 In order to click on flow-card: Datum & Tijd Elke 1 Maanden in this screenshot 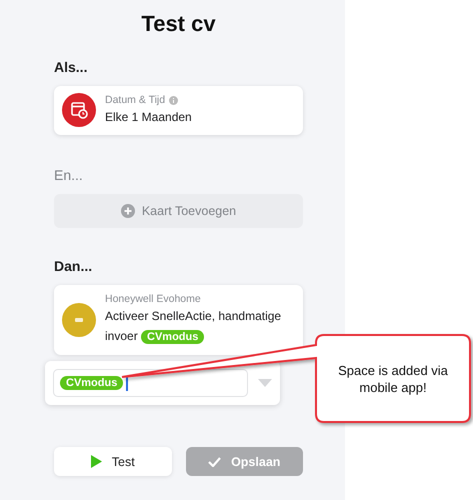, I will do `click(178, 110)`.